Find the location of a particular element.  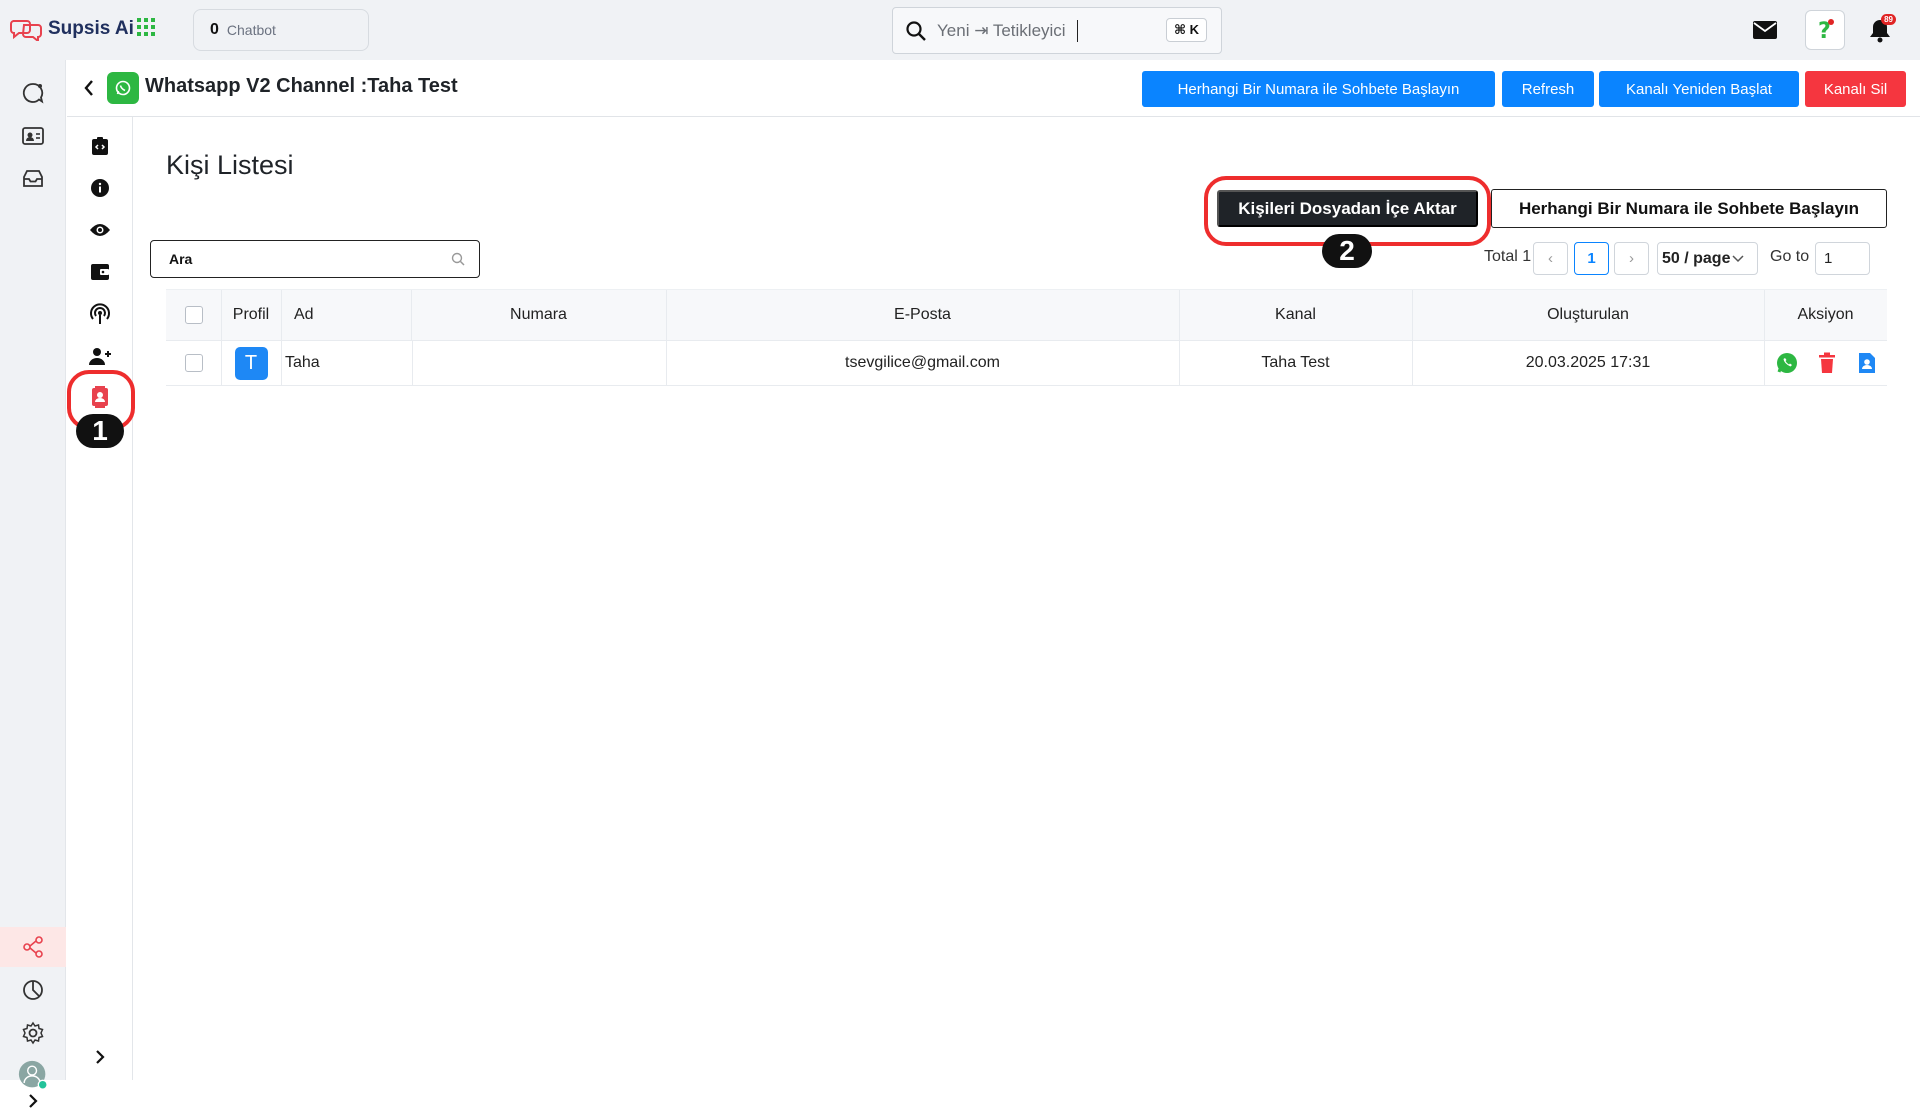

chevron-down-icon is located at coordinates (1738, 258).